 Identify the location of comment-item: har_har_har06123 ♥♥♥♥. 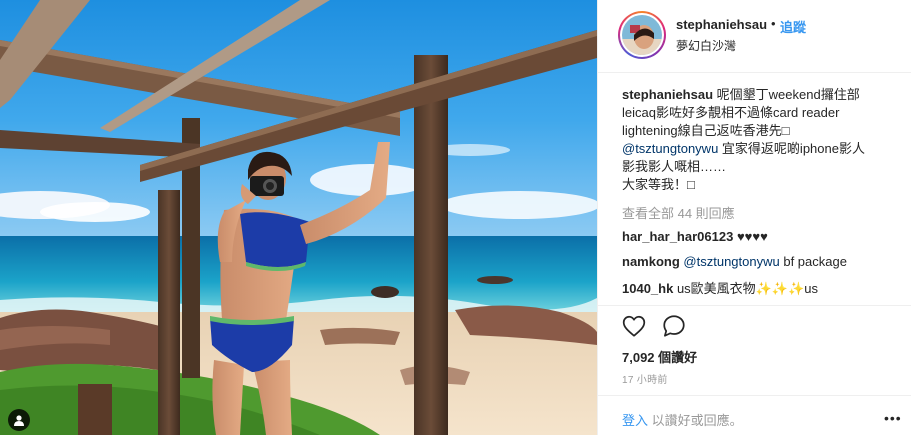
(695, 236).